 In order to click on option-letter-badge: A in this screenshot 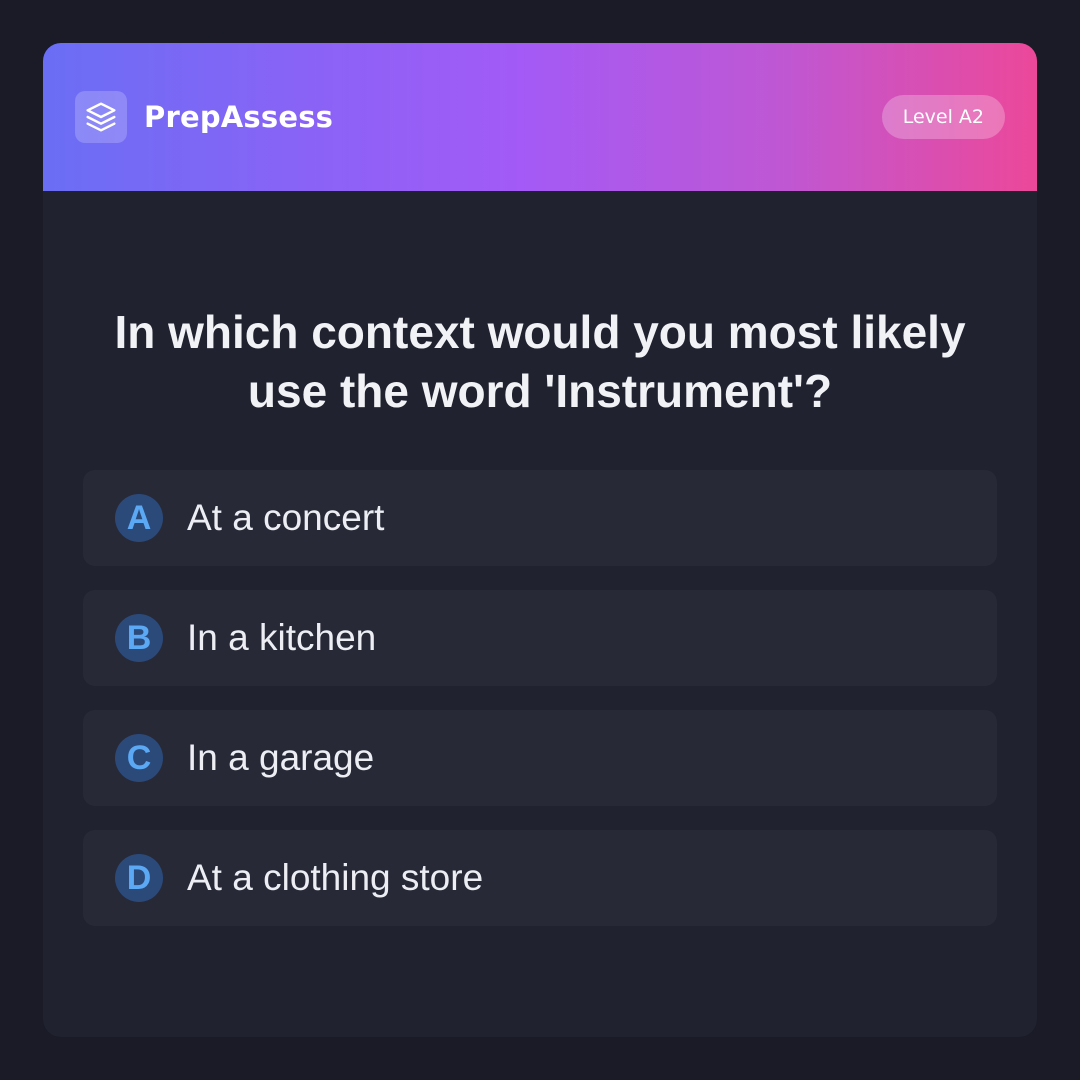, I will do `click(139, 518)`.